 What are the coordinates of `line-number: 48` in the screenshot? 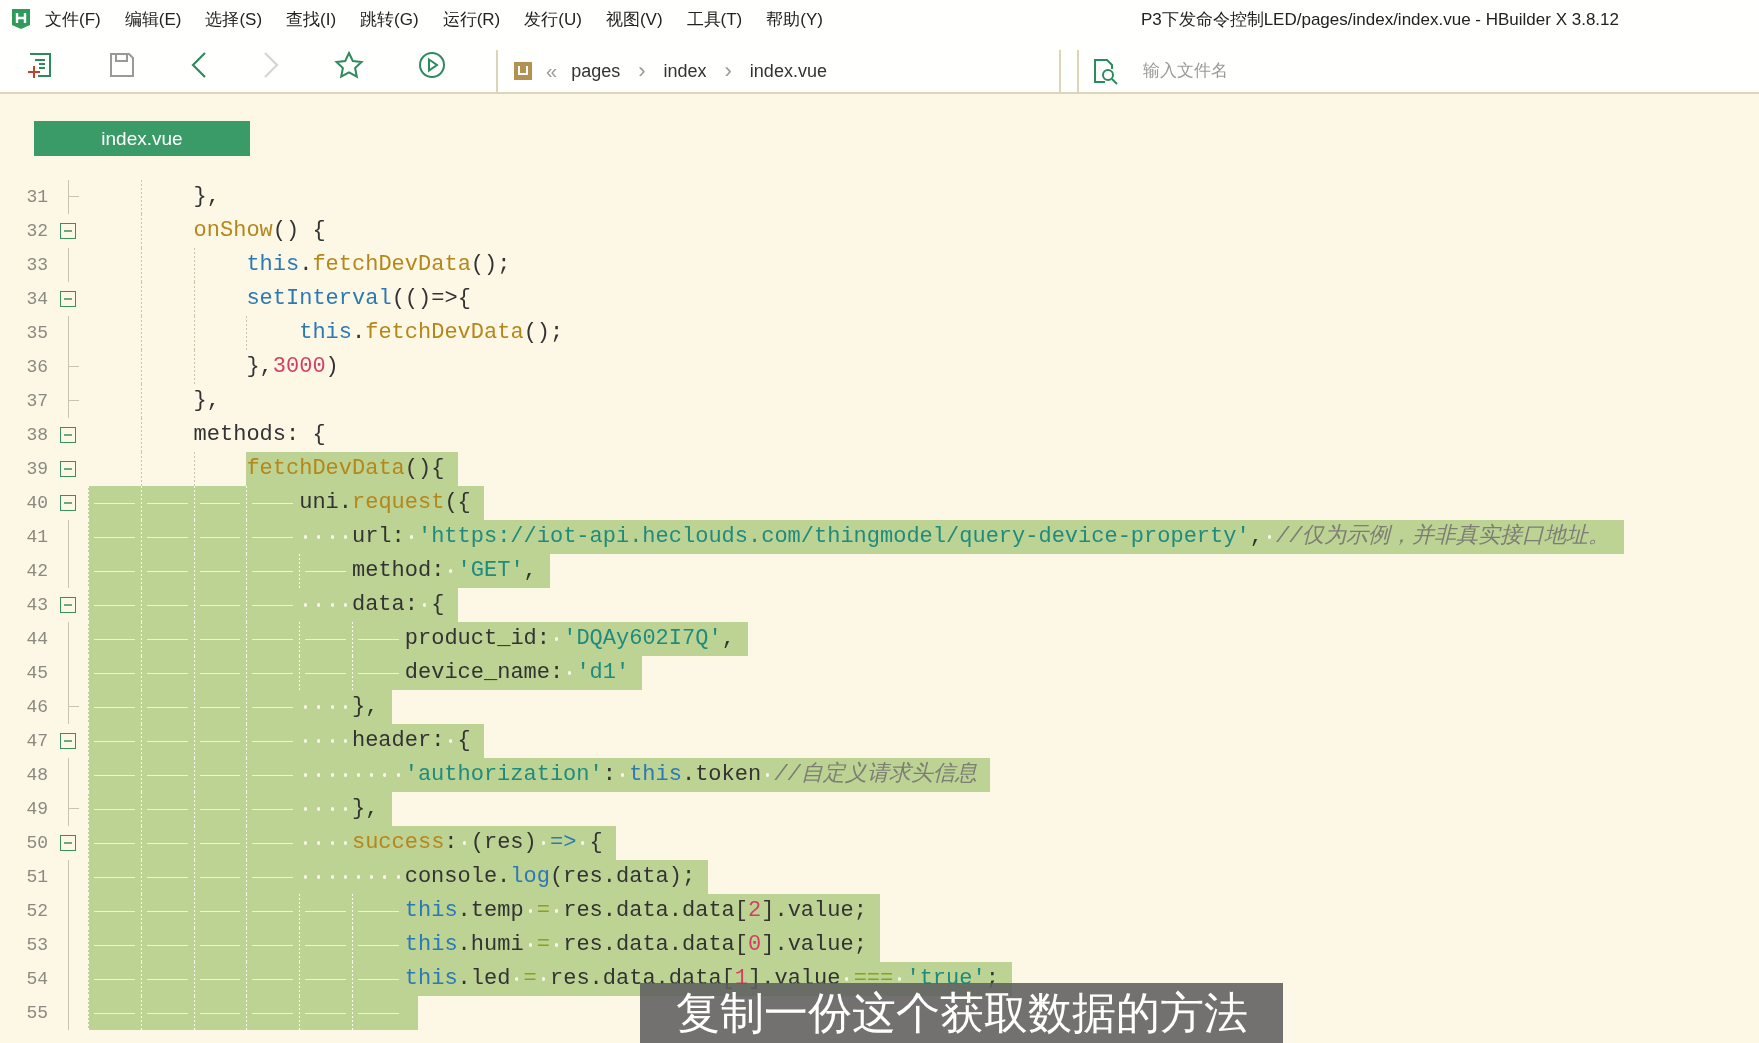 It's located at (36, 775).